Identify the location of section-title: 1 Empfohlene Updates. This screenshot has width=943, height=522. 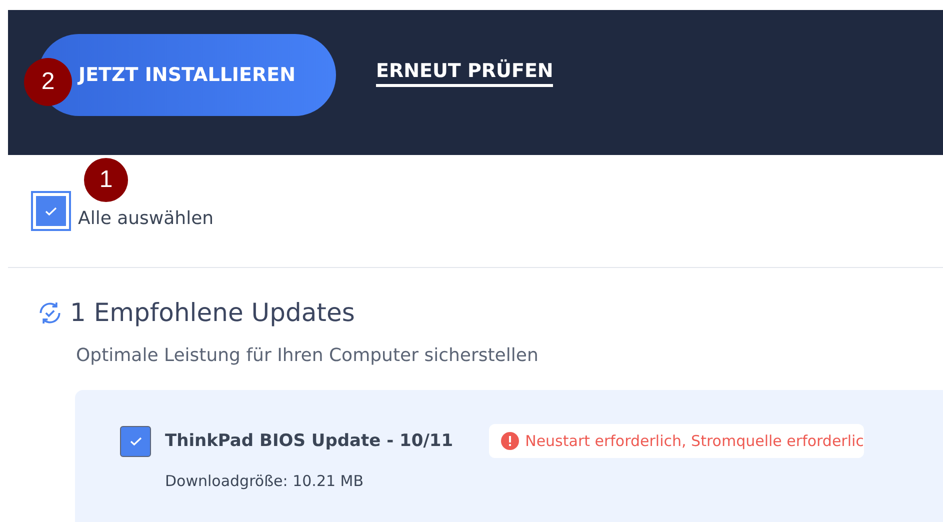
(212, 312).